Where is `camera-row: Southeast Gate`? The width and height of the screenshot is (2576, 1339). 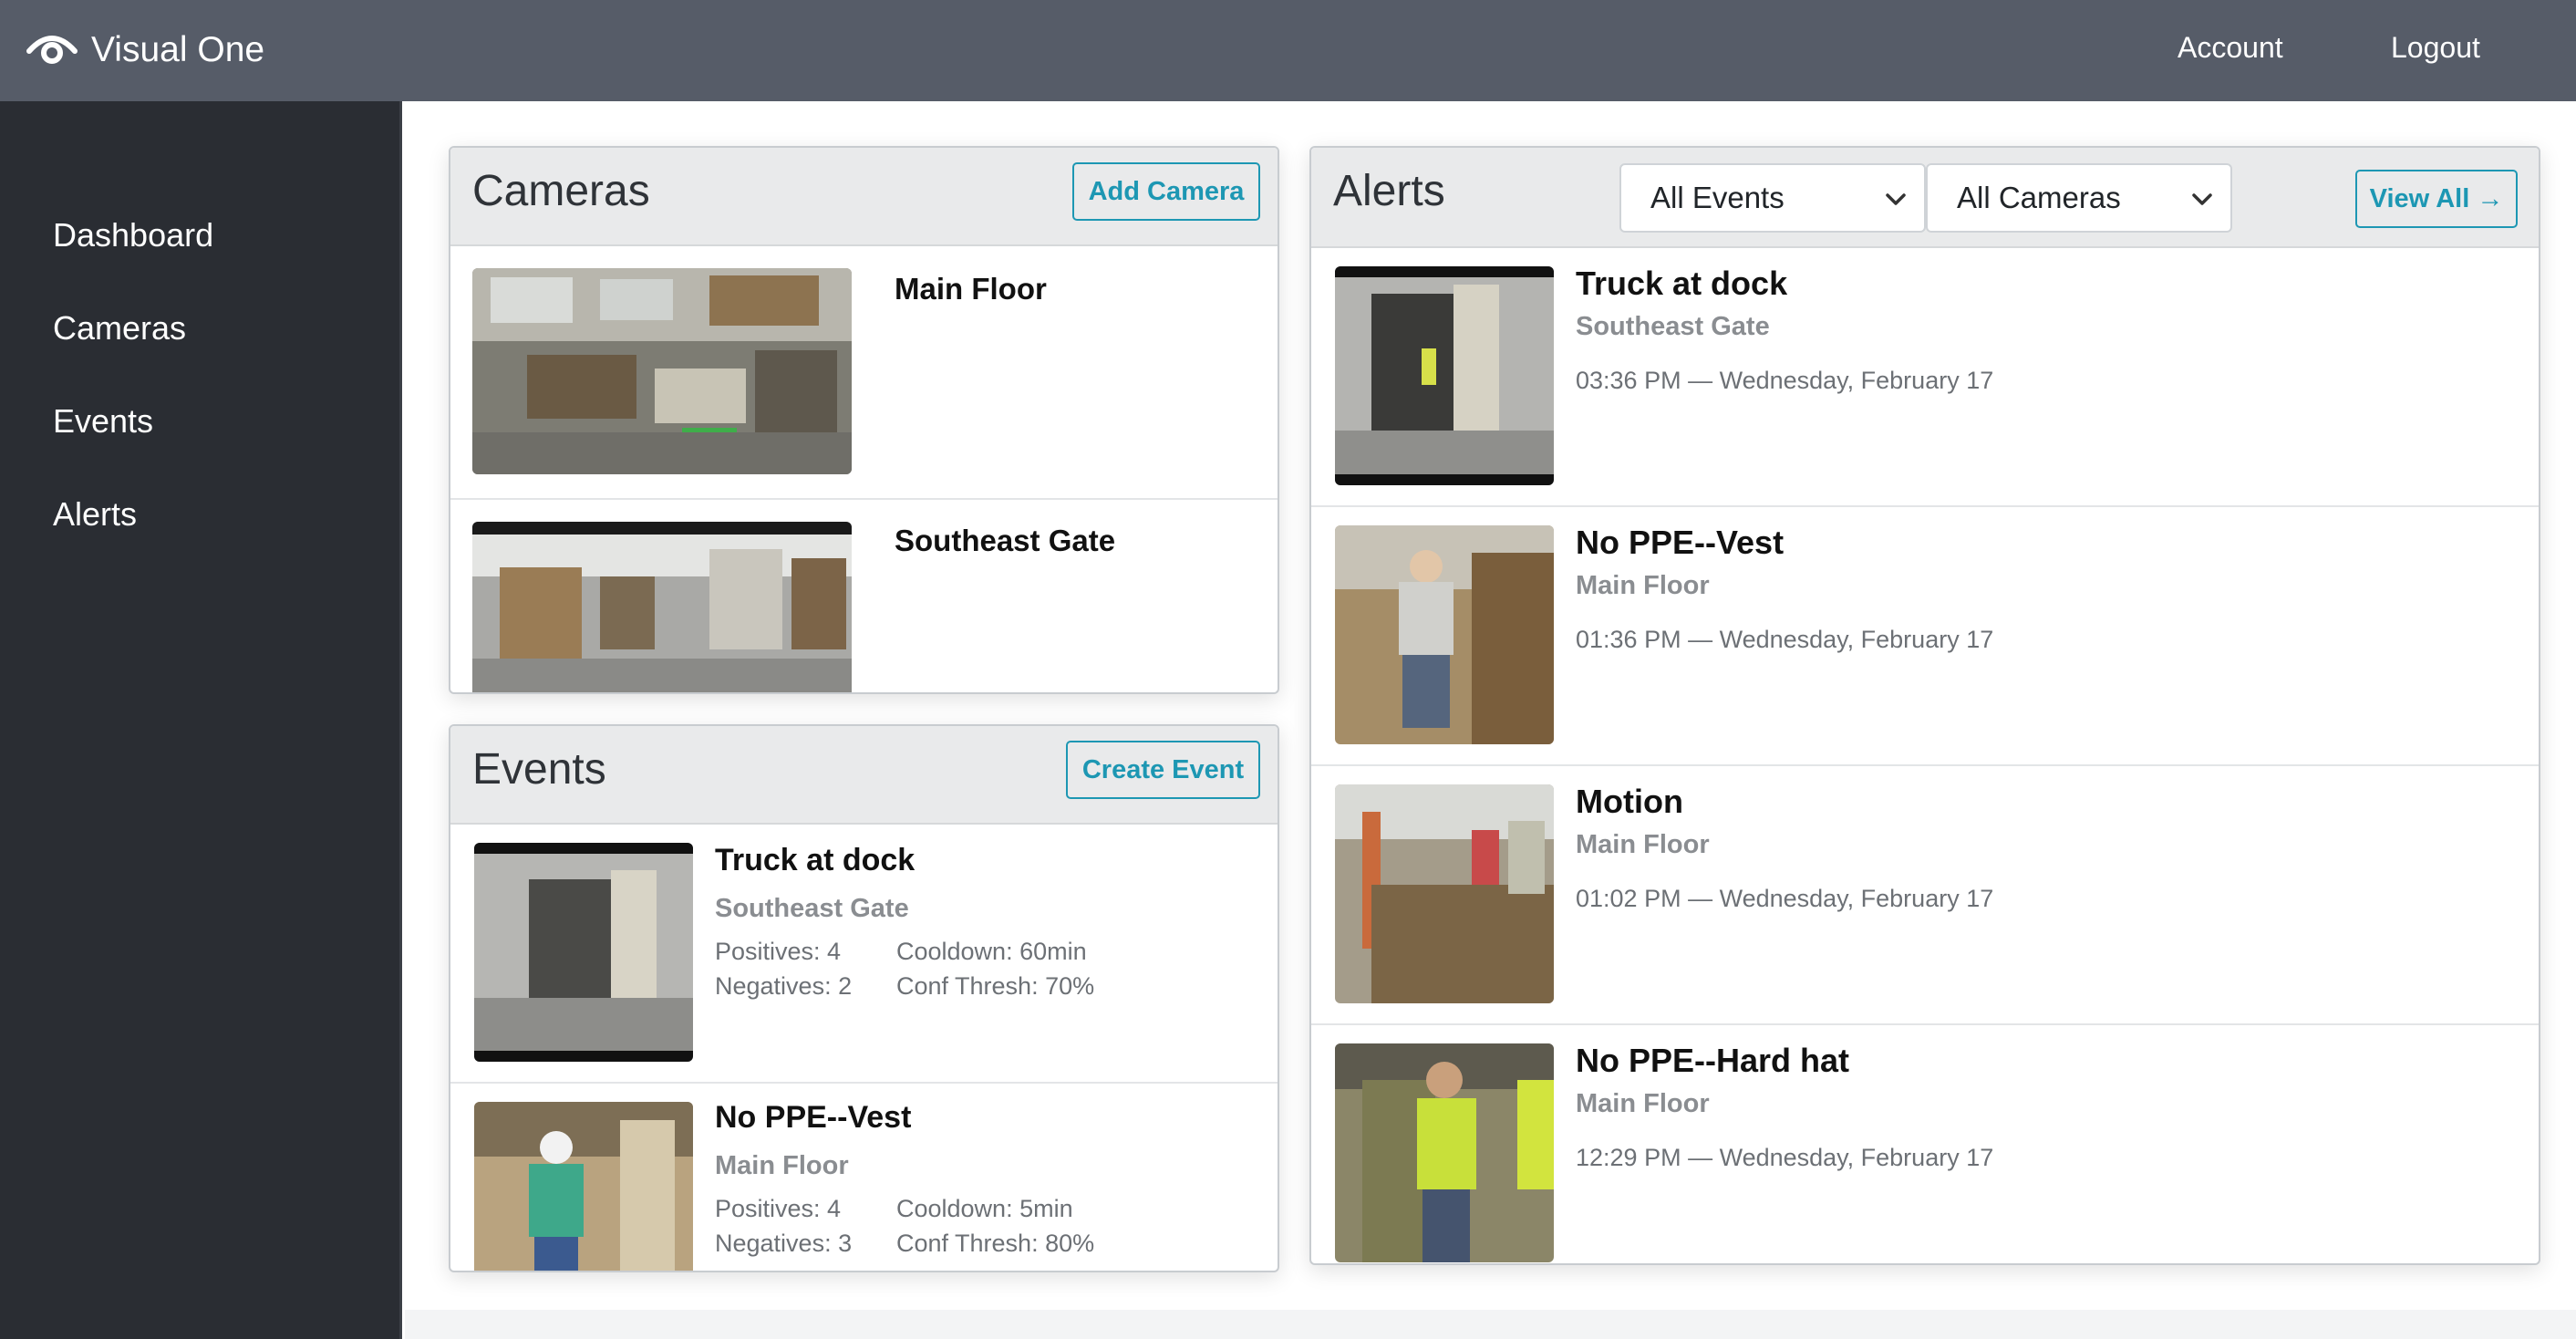
camera-row: Southeast Gate is located at coordinates (864, 596).